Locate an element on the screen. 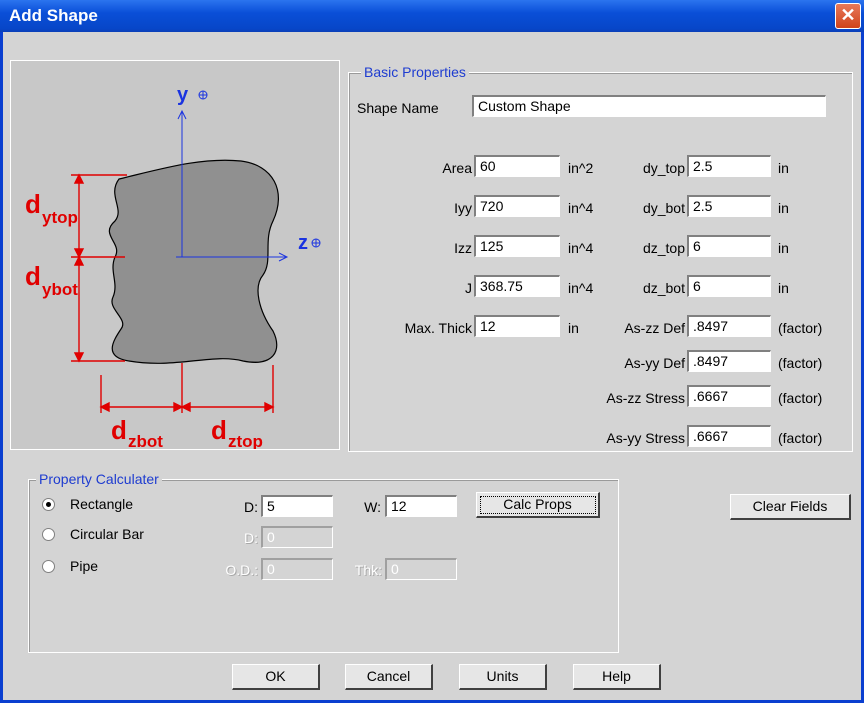  clear-fields-button: Clear Fields is located at coordinates (790, 507).